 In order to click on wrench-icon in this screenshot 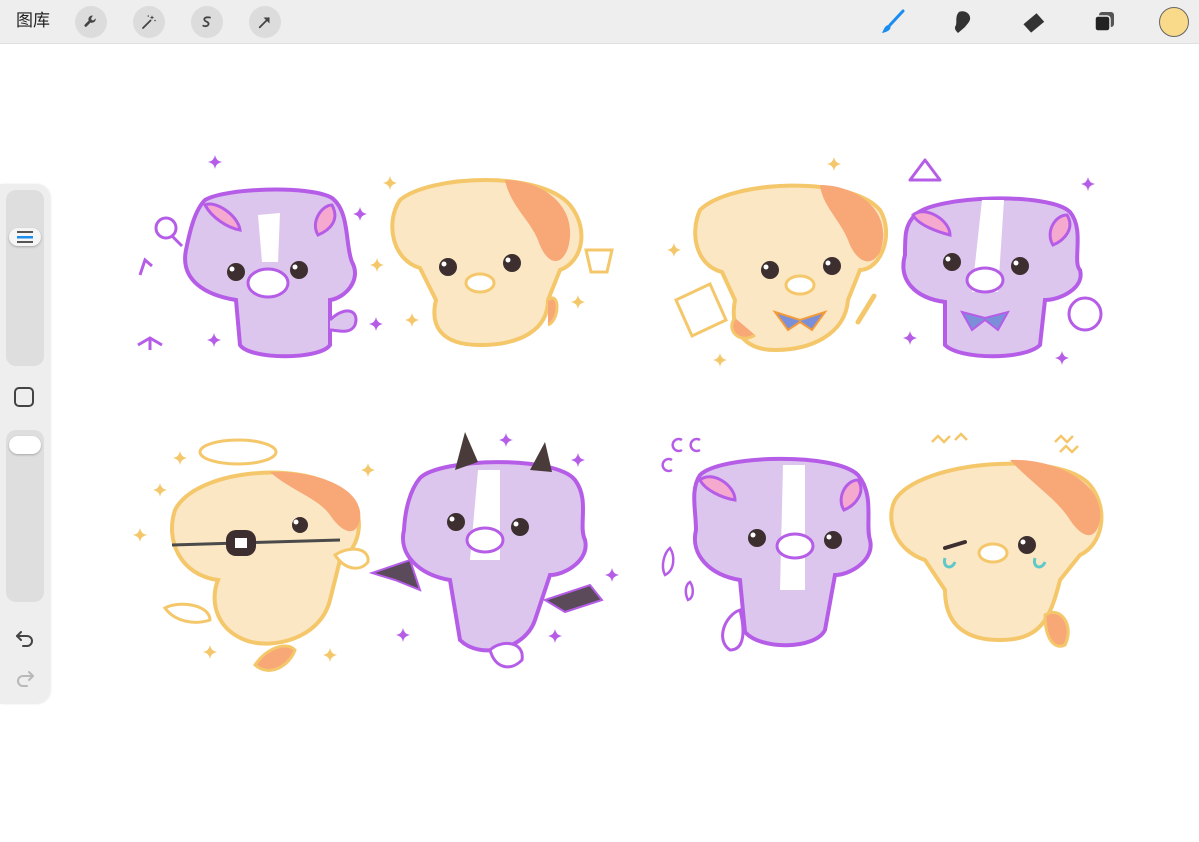, I will do `click(90, 21)`.